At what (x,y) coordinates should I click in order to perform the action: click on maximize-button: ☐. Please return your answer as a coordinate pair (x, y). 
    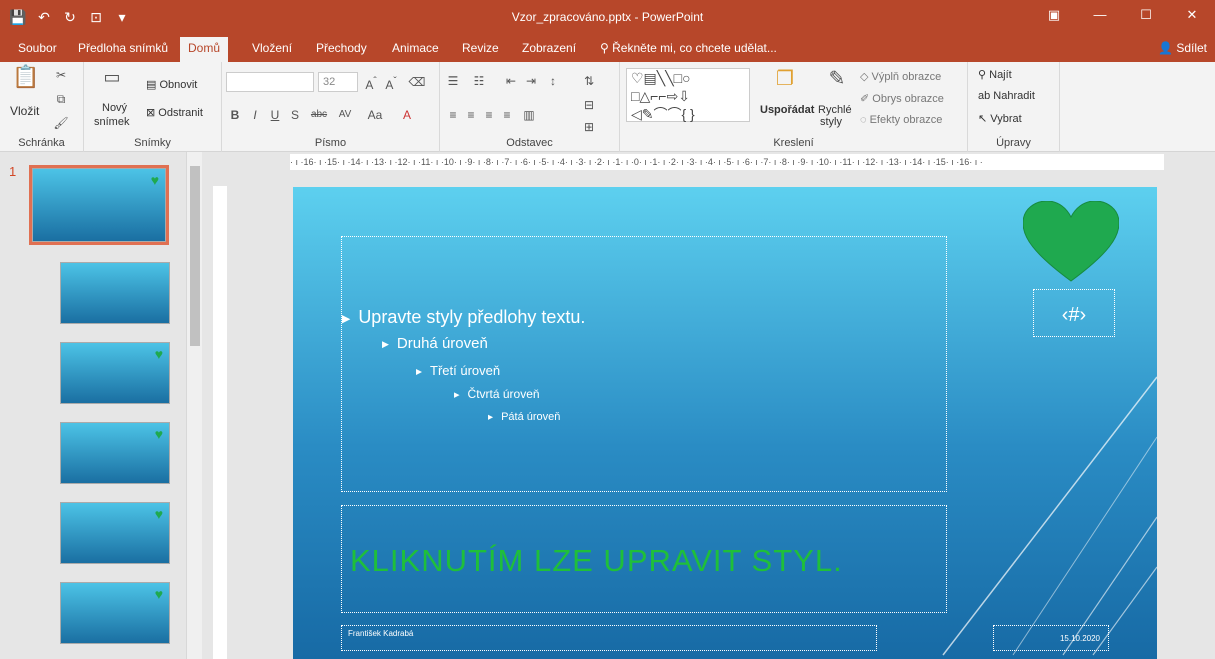
    Looking at the image, I should click on (1146, 15).